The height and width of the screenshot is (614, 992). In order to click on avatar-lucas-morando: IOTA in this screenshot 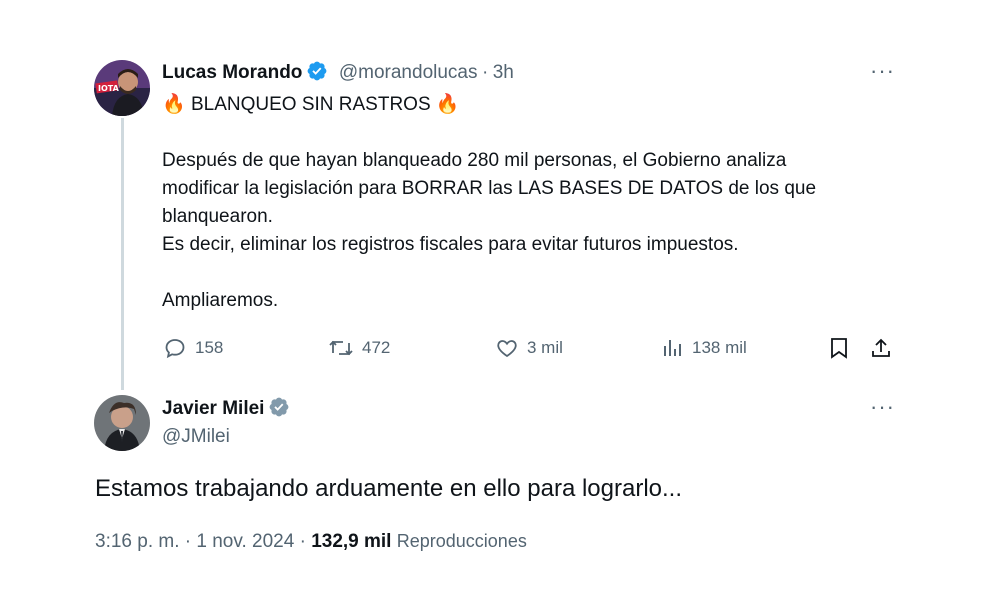, I will do `click(122, 88)`.